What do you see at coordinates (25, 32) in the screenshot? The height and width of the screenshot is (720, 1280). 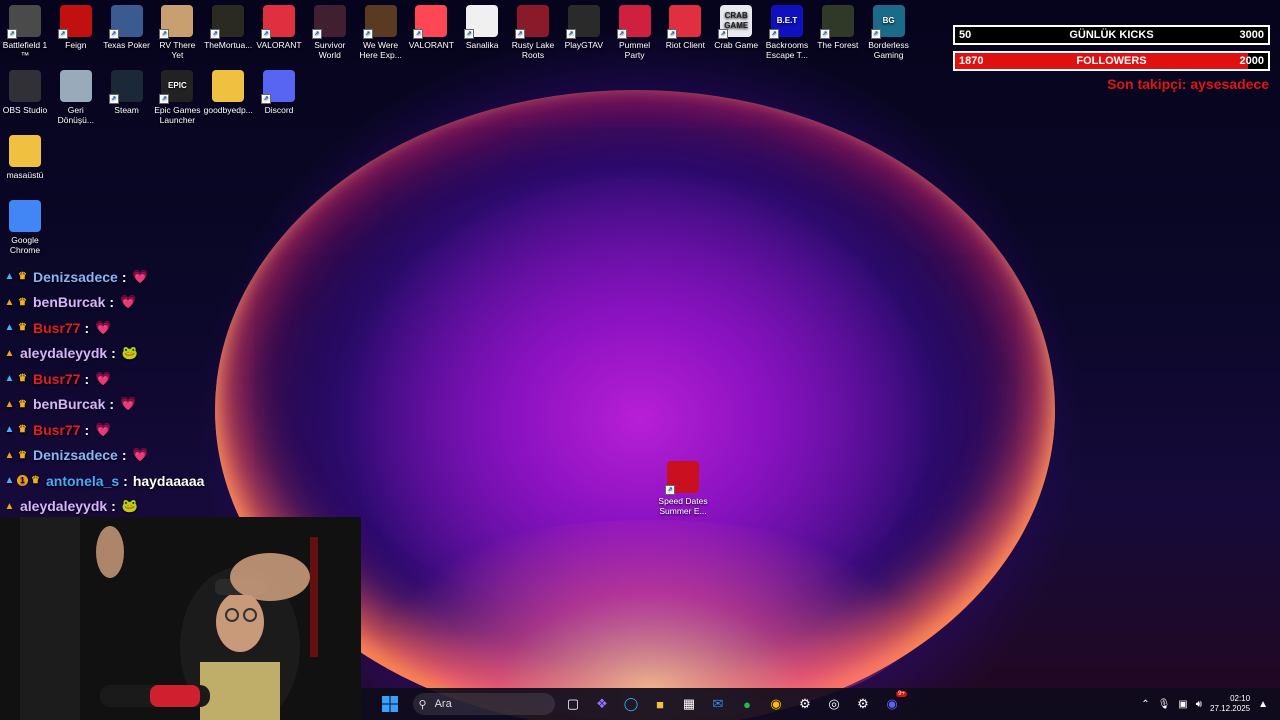 I see `desktop-icon-battlefield-1: ↗ Battlefield 1 ™` at bounding box center [25, 32].